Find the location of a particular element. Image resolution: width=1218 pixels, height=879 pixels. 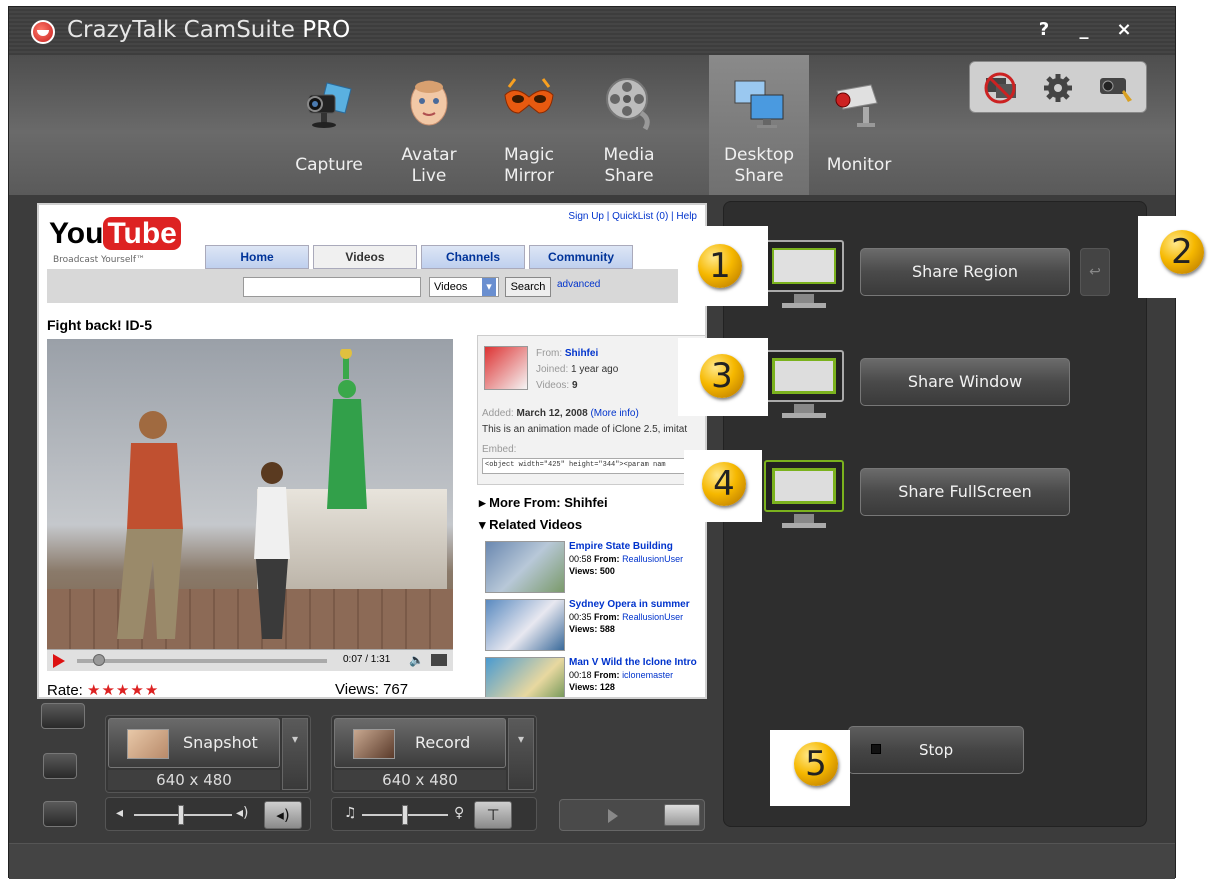

mode-media-share: Media Share is located at coordinates (629, 125).